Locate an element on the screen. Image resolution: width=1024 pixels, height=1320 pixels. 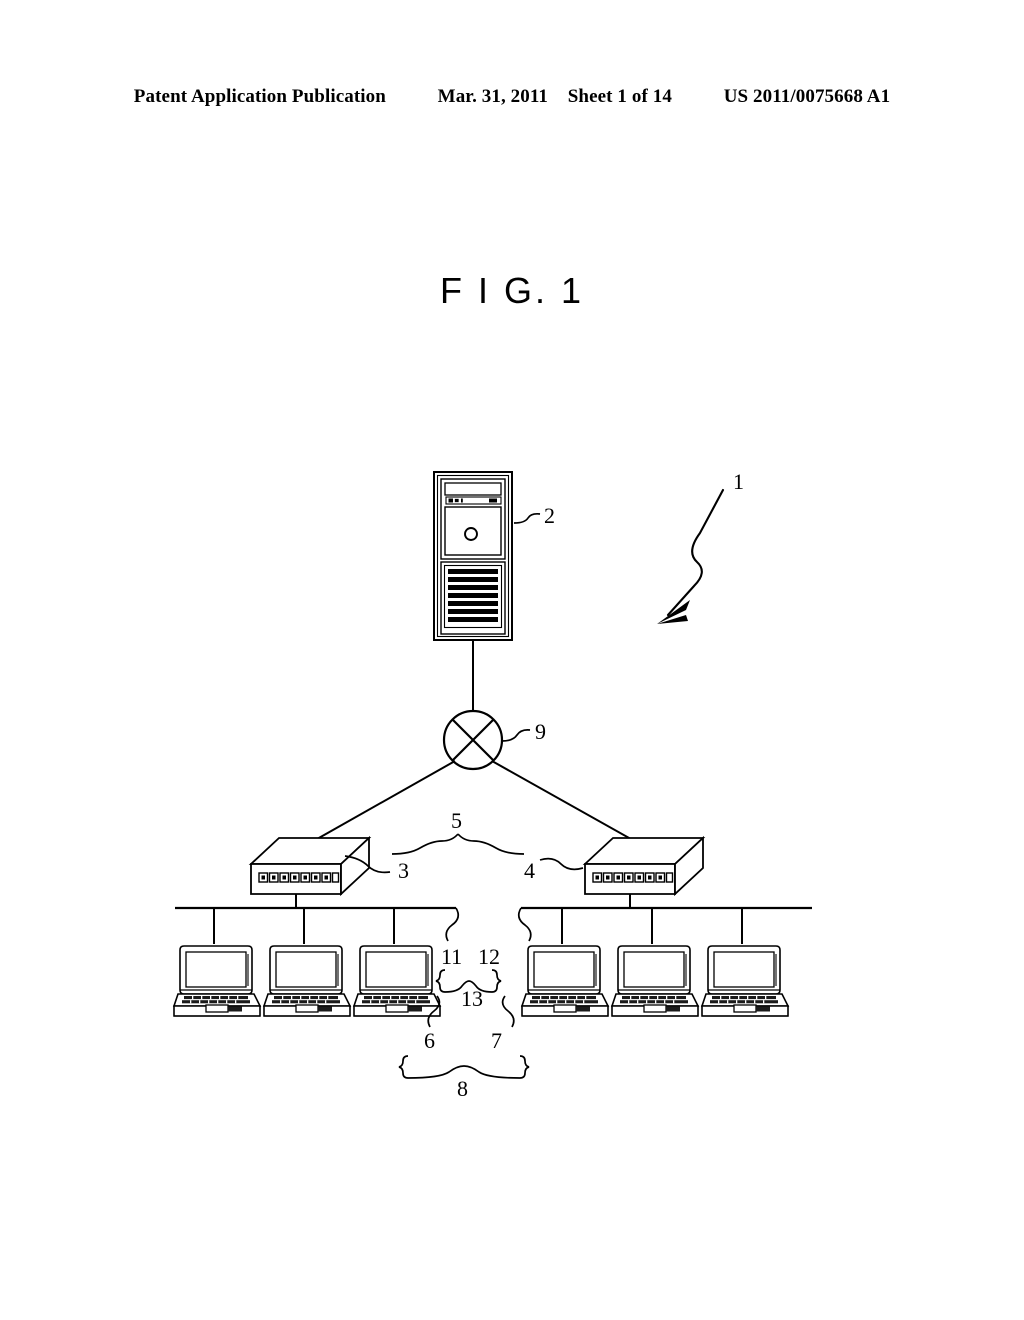
switch-left is located at coordinates (310, 866).